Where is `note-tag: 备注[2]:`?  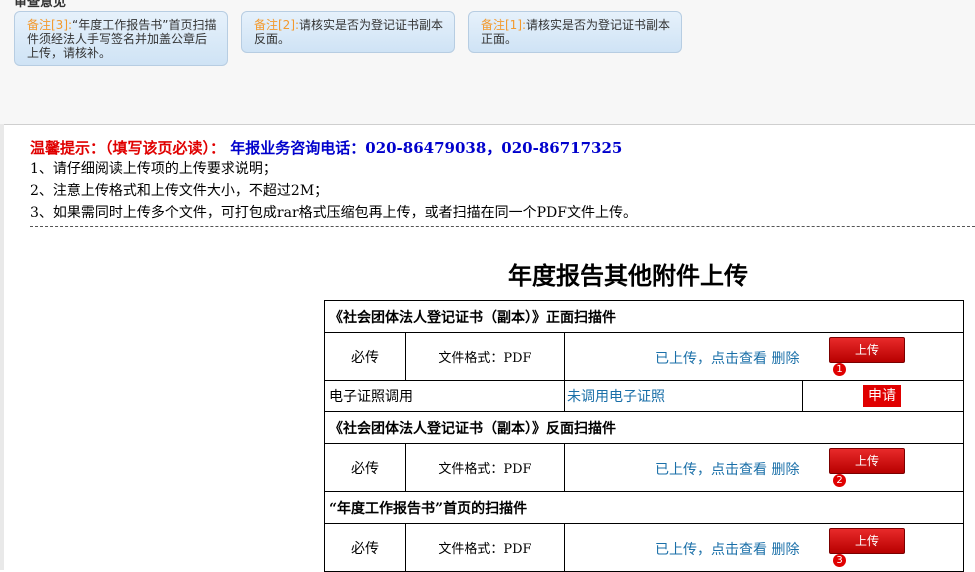
note-tag: 备注[2]: is located at coordinates (277, 25).